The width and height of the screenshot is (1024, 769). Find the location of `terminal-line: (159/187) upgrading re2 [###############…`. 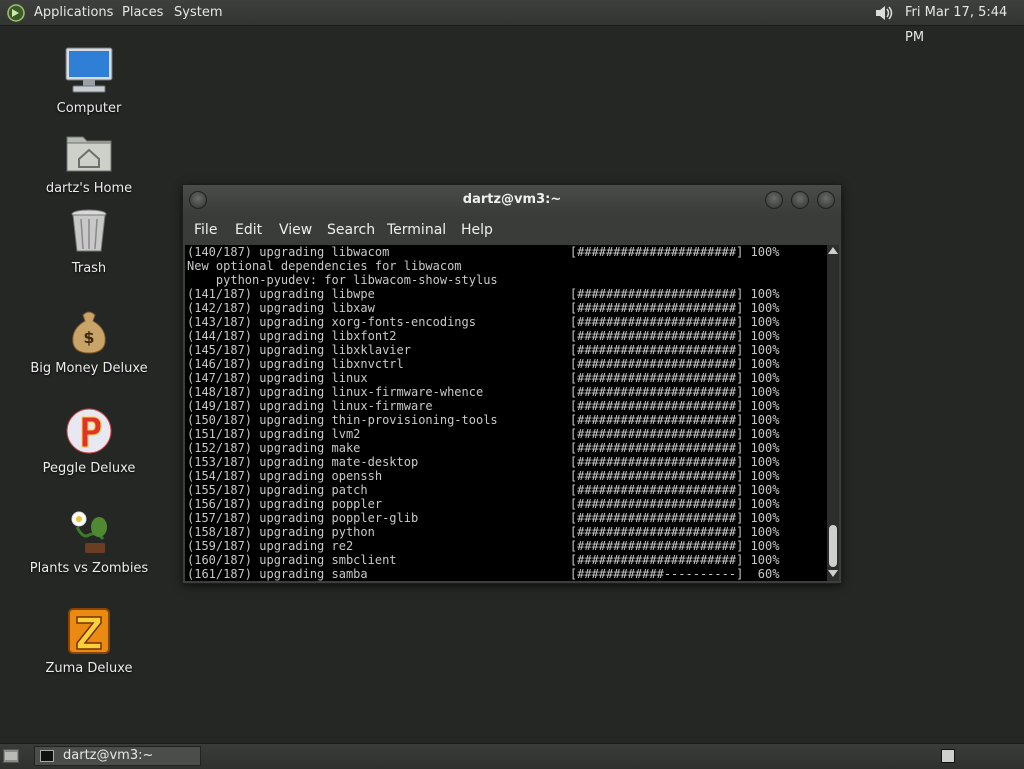

terminal-line: (159/187) upgrading re2 [###############… is located at coordinates (483, 546).